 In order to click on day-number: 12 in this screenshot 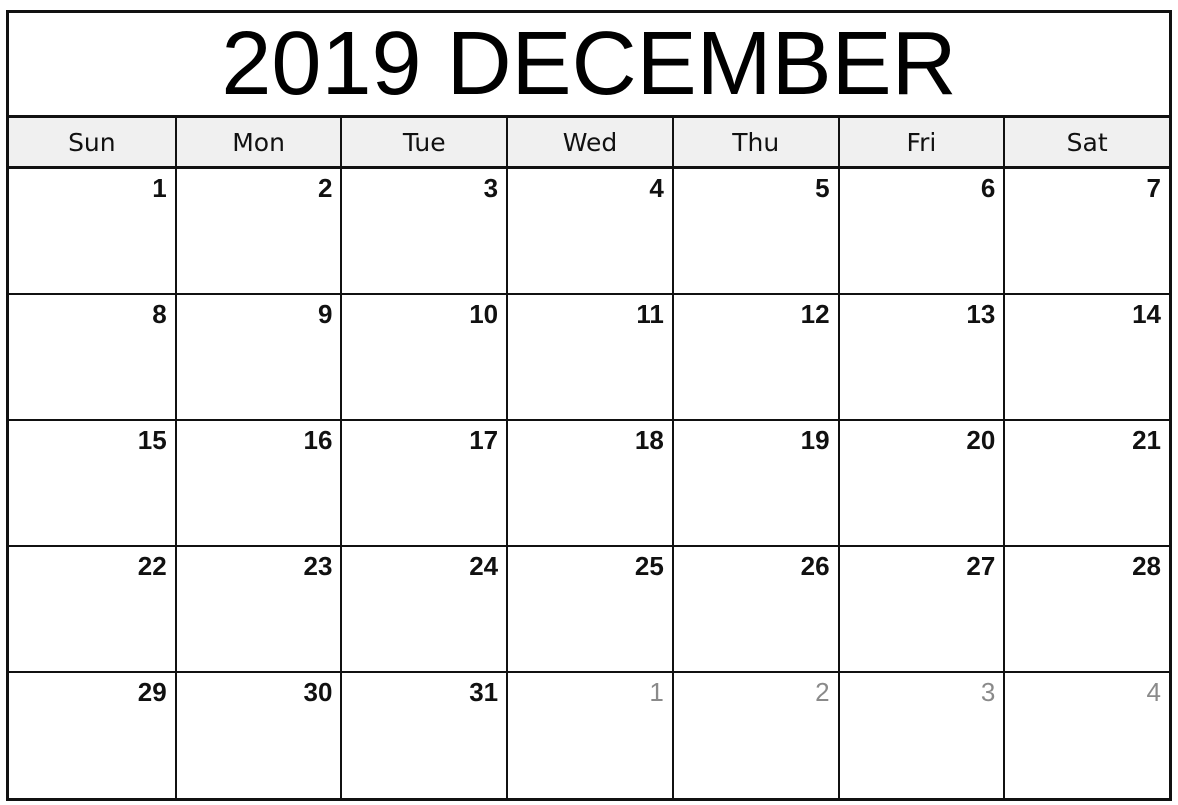, I will do `click(815, 314)`.